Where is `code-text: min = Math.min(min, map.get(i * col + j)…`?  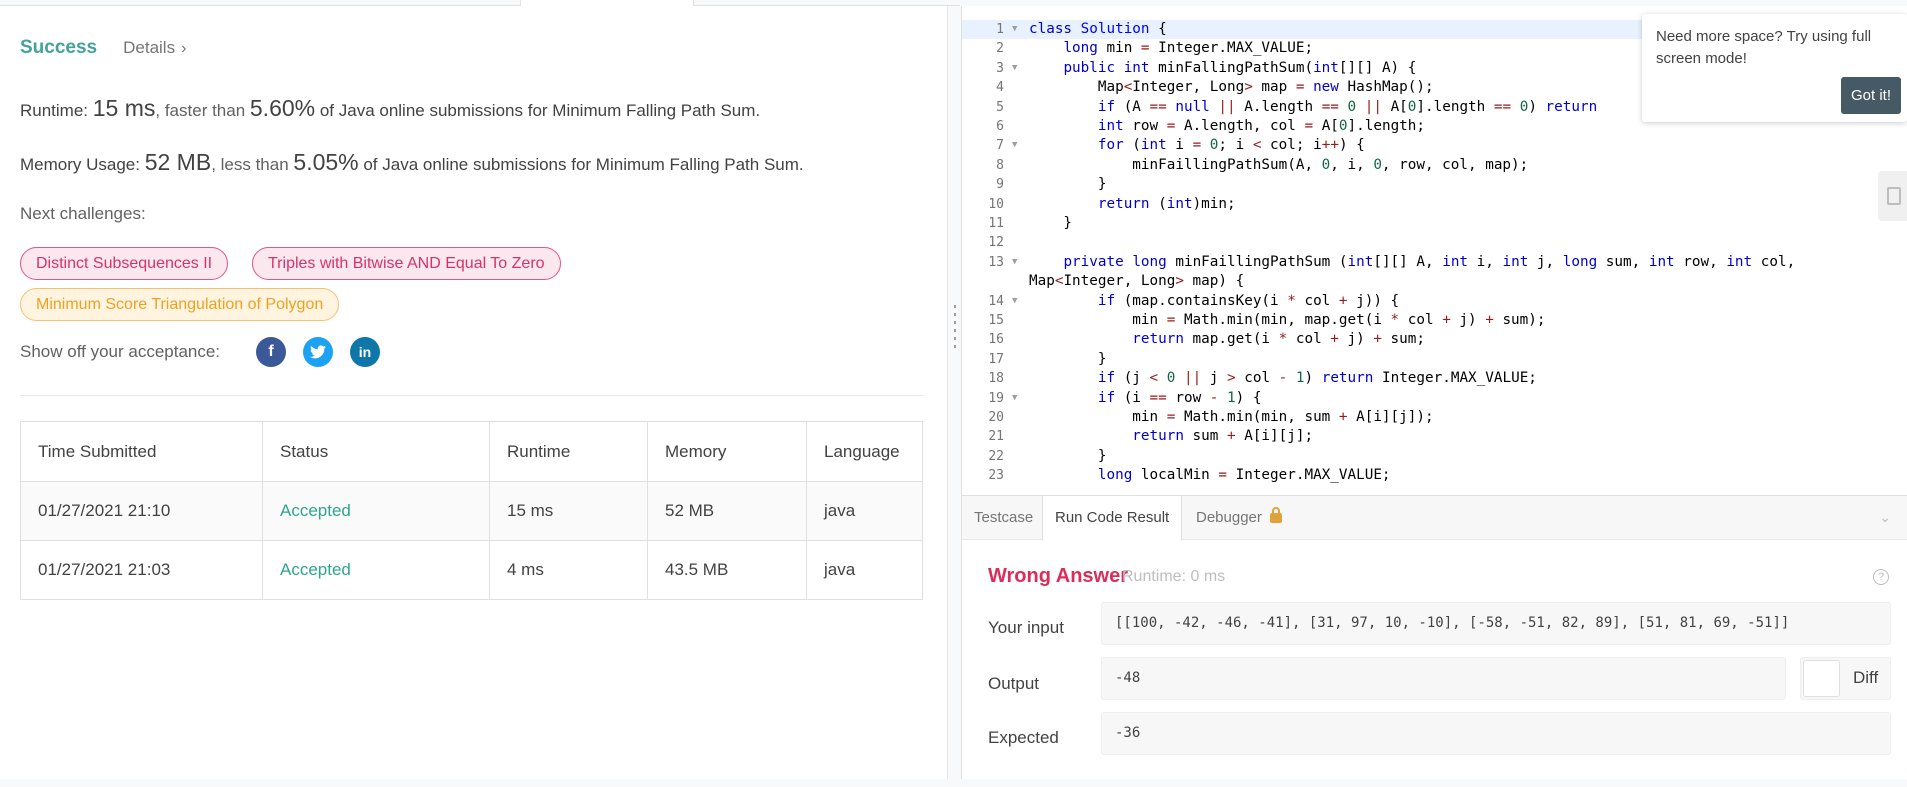
code-text: min = Math.min(min, map.get(i * col + j)… is located at coordinates (1287, 320).